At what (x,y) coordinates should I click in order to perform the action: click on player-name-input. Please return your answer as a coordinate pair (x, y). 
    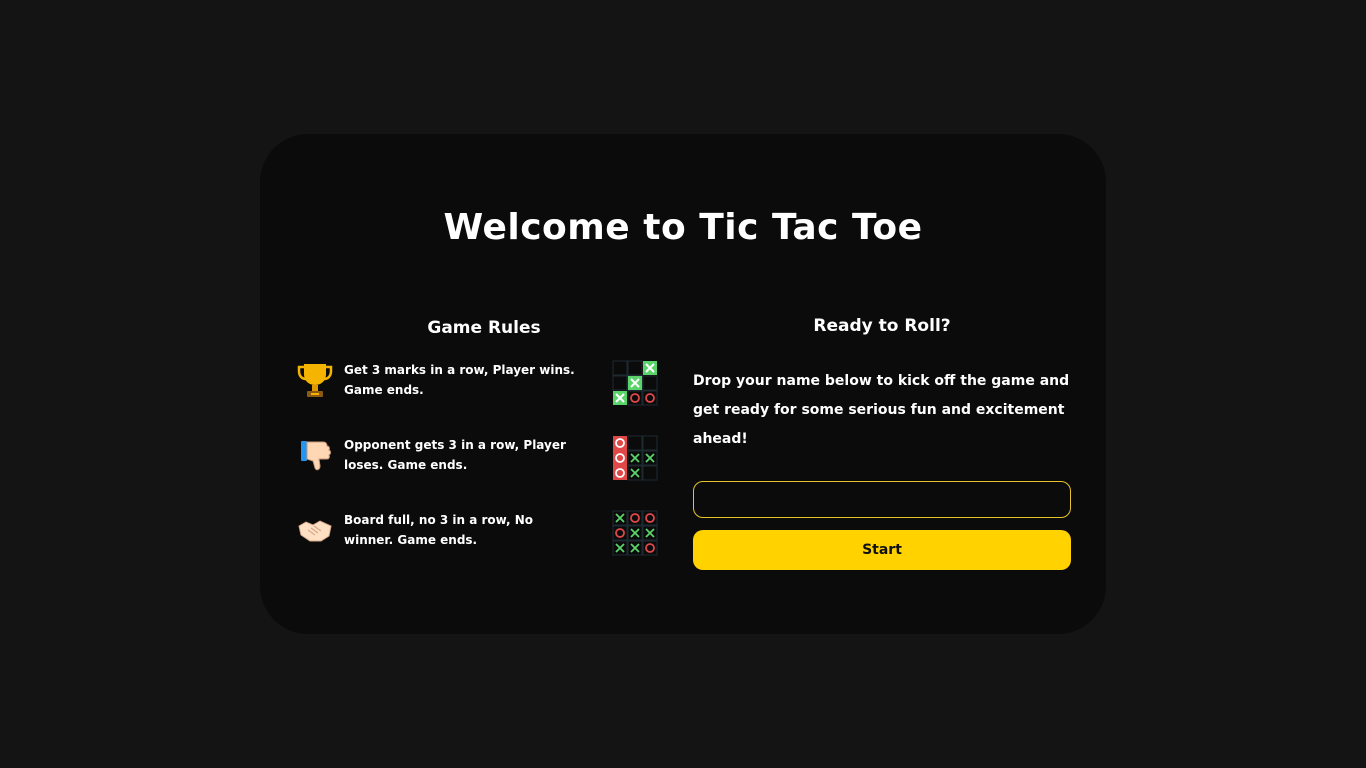
    Looking at the image, I should click on (882, 499).